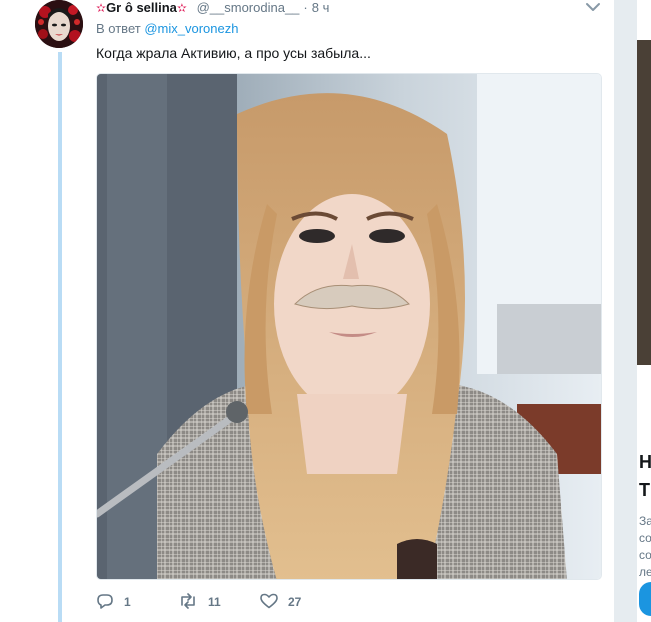  What do you see at coordinates (118, 28) in the screenshot?
I see `reply-prefix: В ответ` at bounding box center [118, 28].